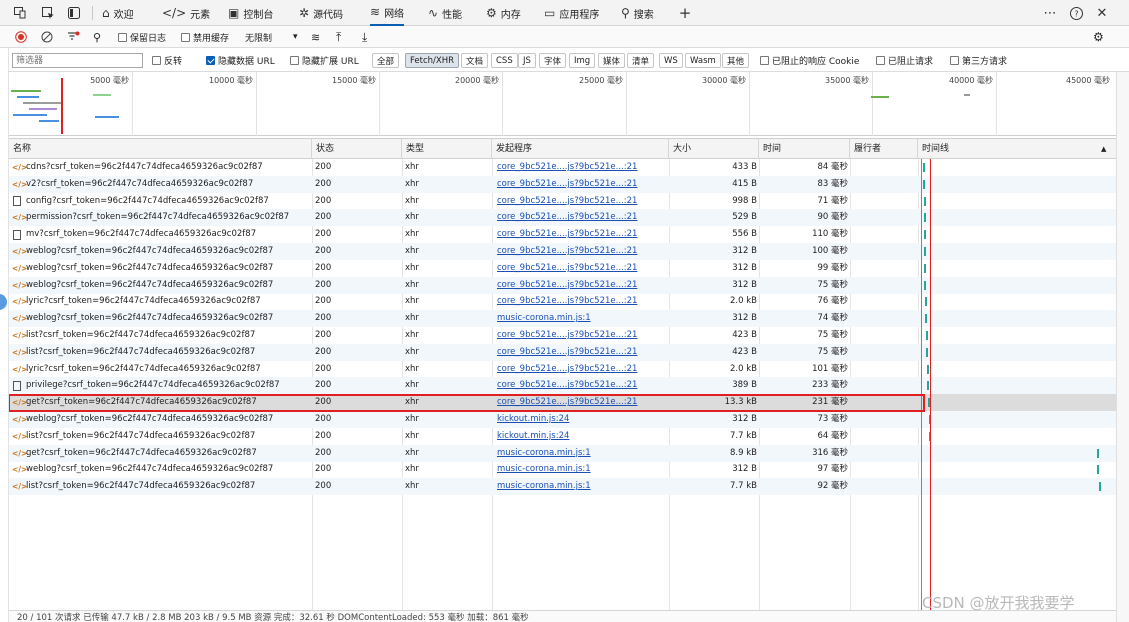 The width and height of the screenshot is (1129, 622). I want to click on throttling-select: 无限制 ▾, so click(271, 37).